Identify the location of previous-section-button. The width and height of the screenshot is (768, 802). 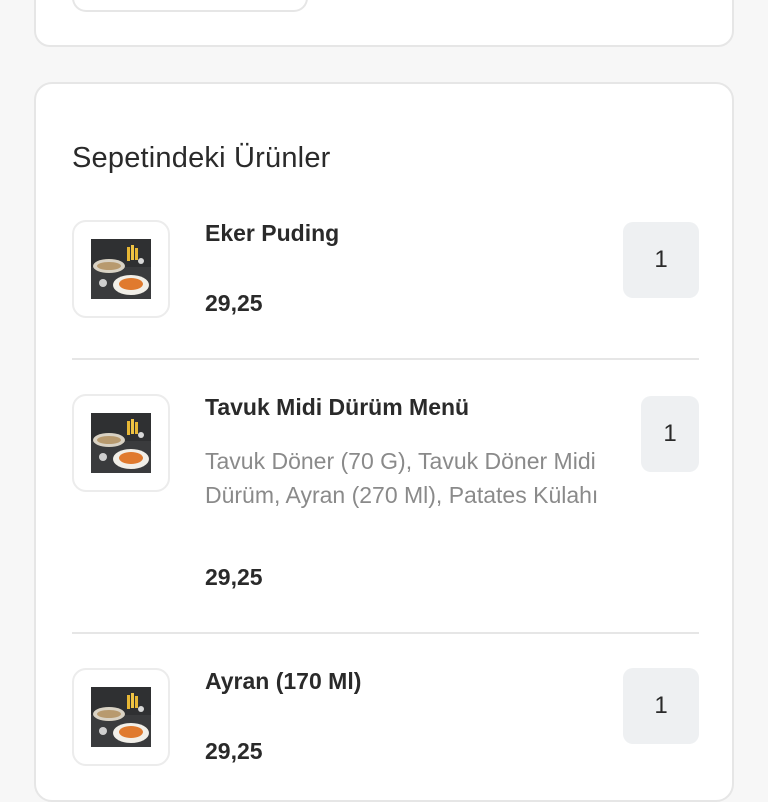
(190, 6).